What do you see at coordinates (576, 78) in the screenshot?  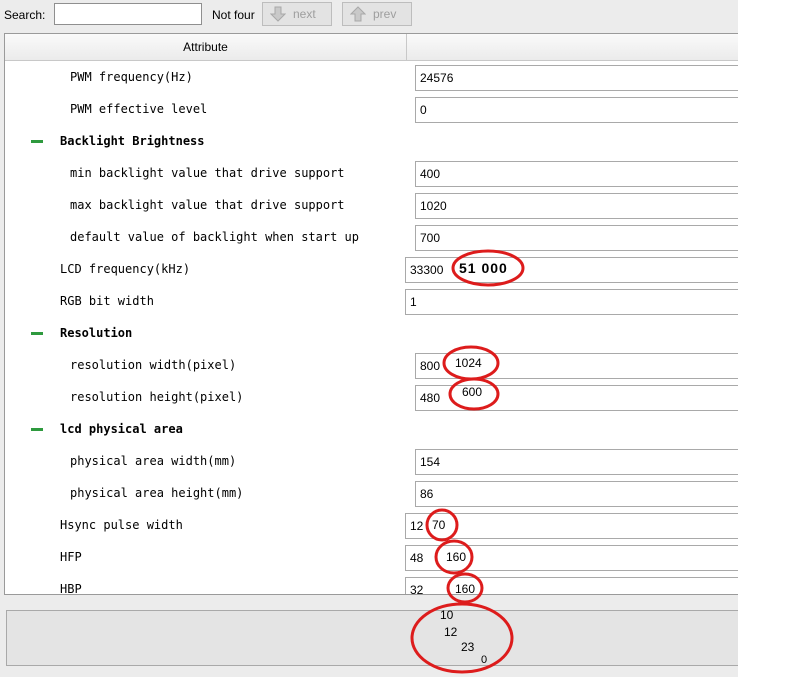 I see `row-value-field: 24576` at bounding box center [576, 78].